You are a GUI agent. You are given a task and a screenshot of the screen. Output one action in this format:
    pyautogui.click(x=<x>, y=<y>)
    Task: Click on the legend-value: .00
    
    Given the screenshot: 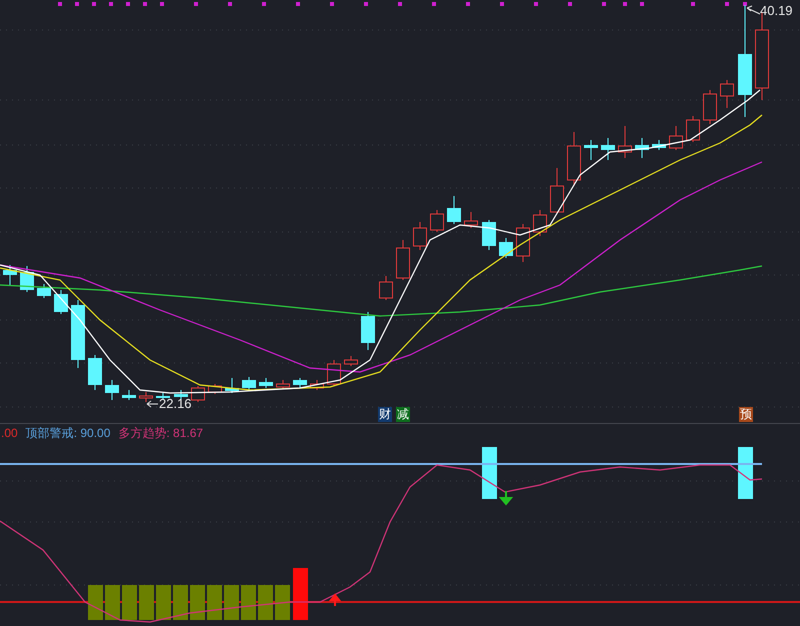 What is the action you would take?
    pyautogui.click(x=9, y=433)
    